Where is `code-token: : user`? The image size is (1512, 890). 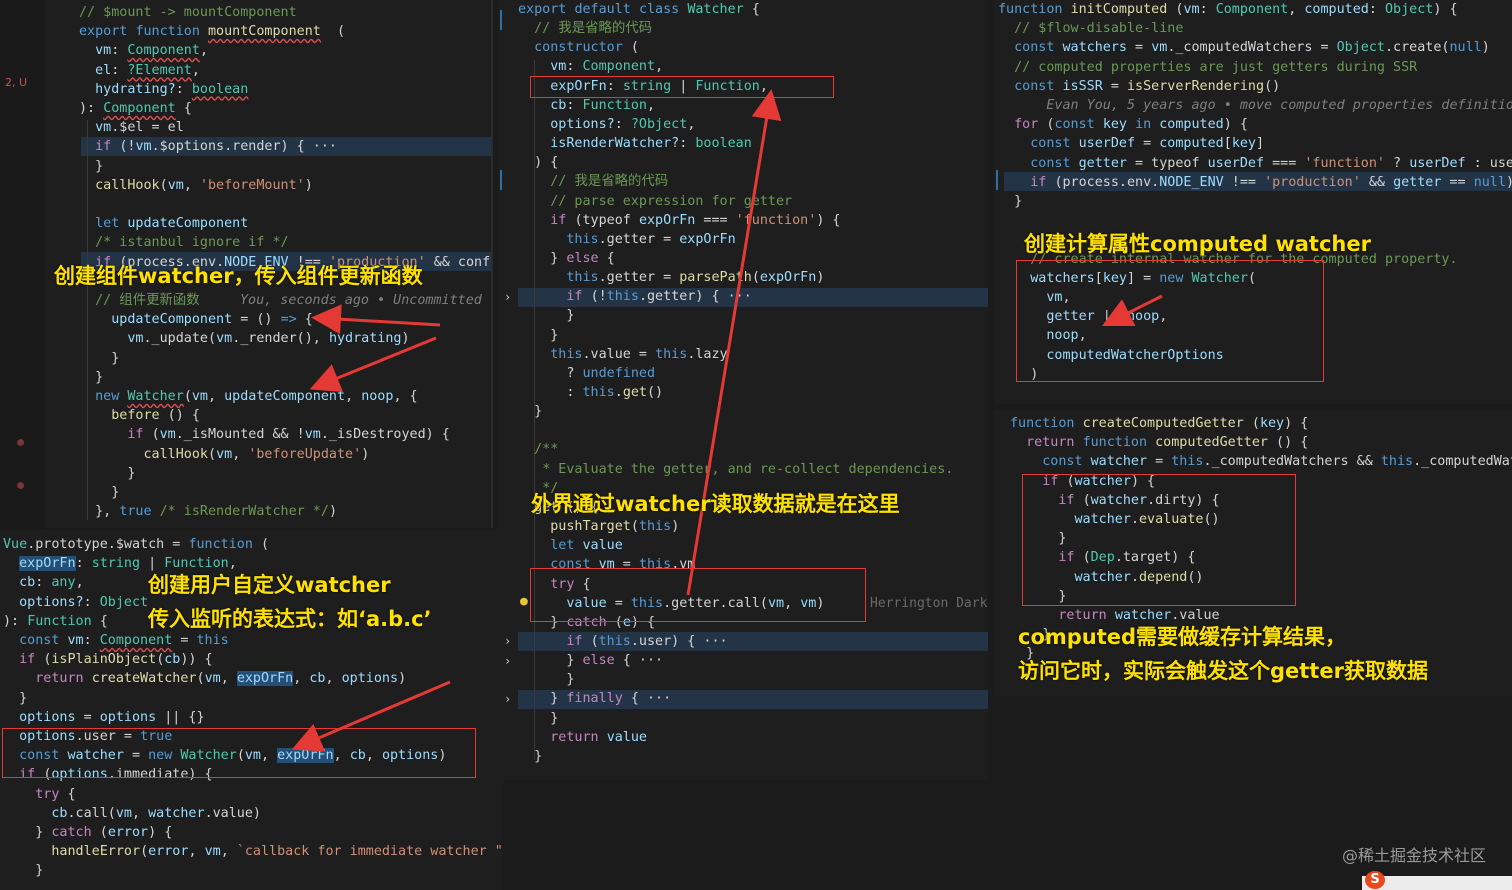 code-token: : user is located at coordinates (1492, 163).